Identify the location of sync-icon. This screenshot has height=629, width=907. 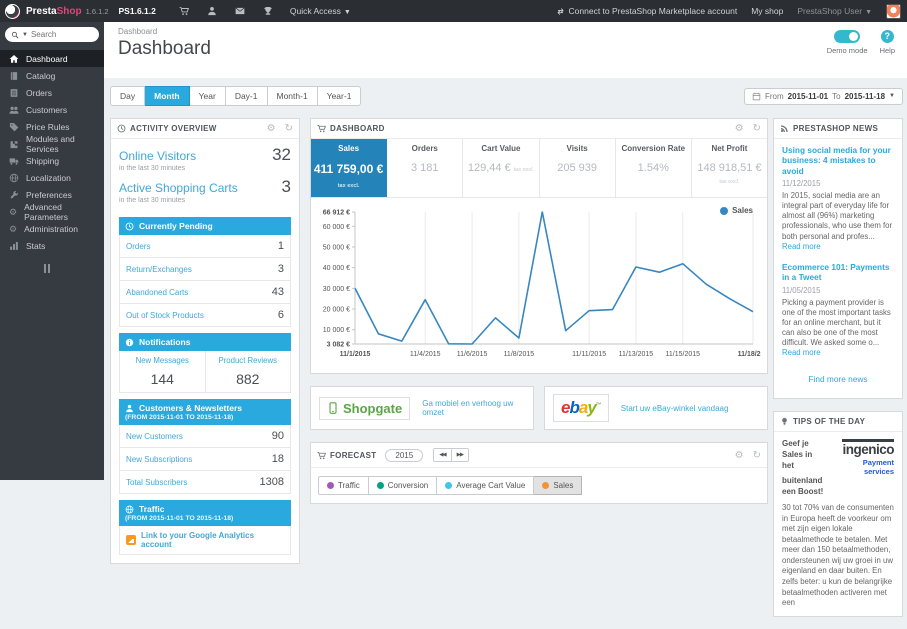
(560, 11).